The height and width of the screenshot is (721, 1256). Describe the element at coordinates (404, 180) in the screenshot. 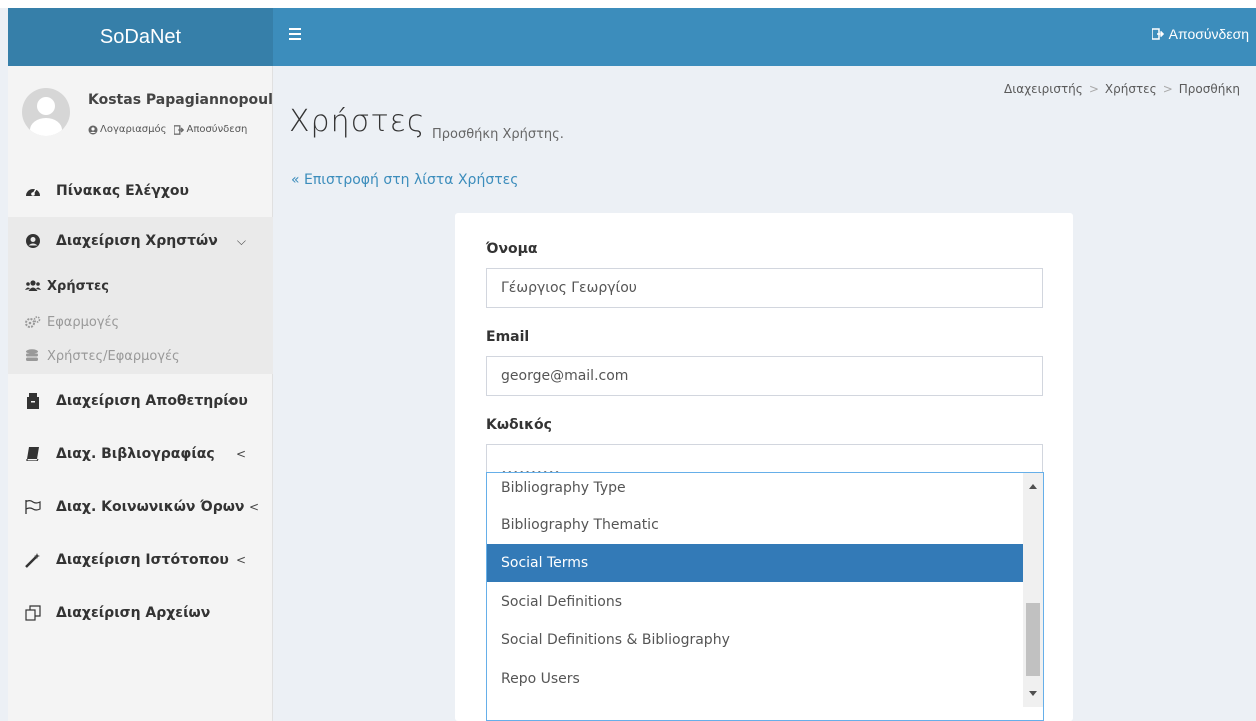

I see `back-to-list-link: « Επιστροφή στη λίστα Χρήστες` at that location.